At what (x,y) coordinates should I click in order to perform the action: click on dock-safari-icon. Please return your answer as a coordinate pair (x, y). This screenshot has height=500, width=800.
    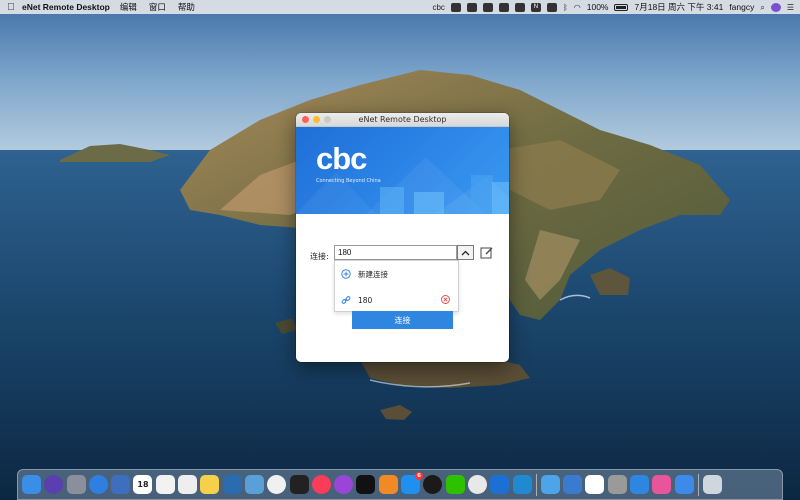
    Looking at the image, I should click on (98, 484).